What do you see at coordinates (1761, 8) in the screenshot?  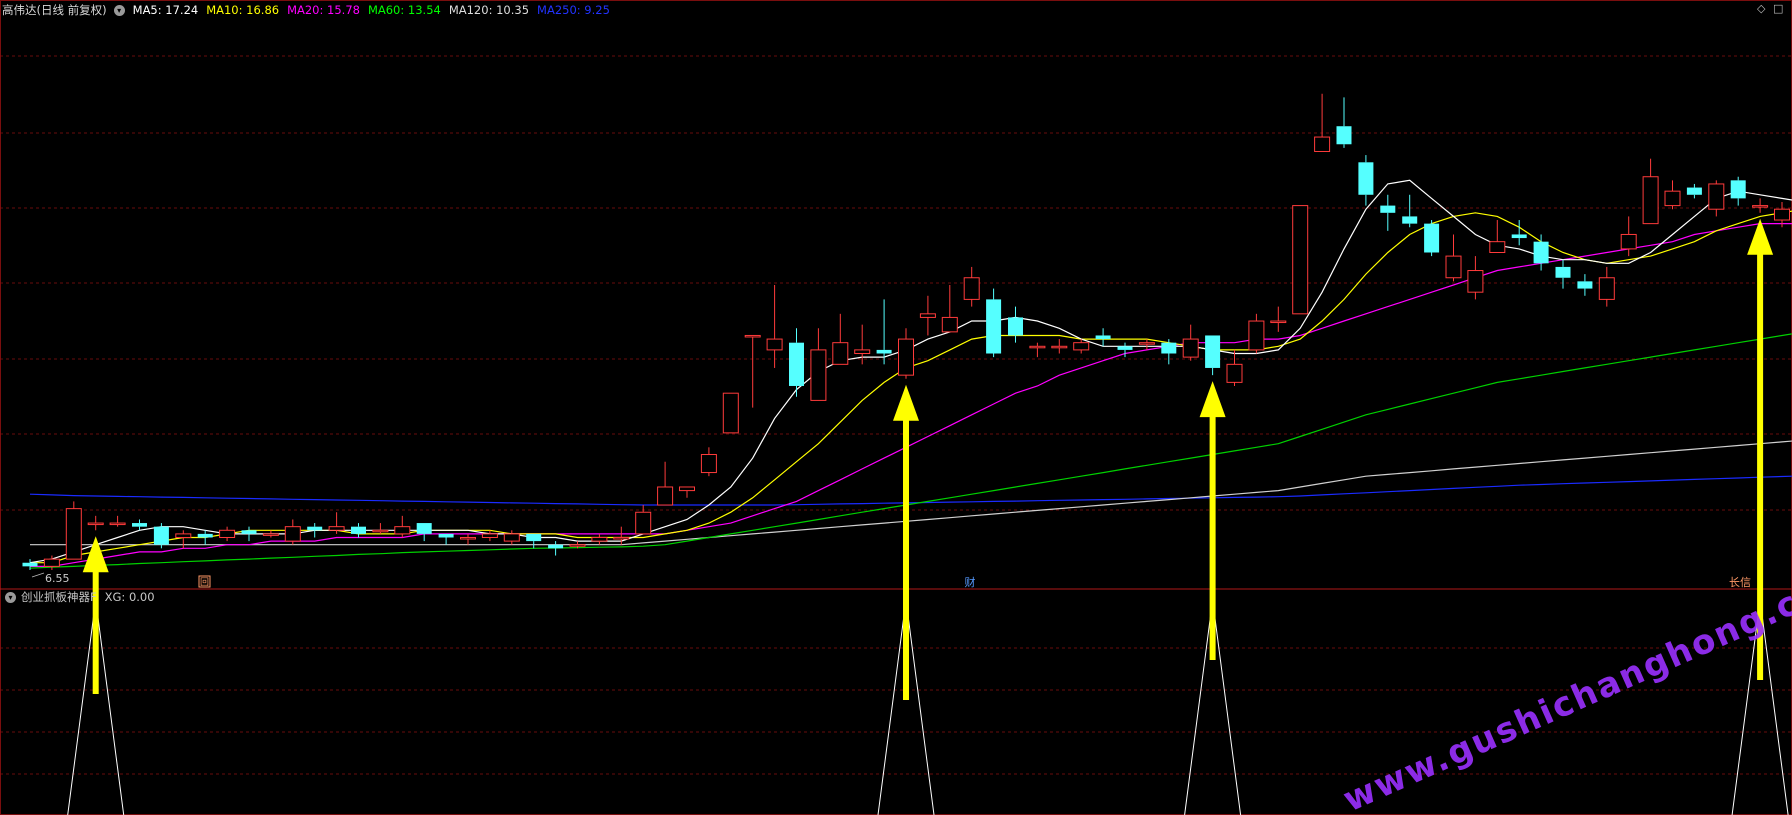 I see `diamond-icon: ◇` at bounding box center [1761, 8].